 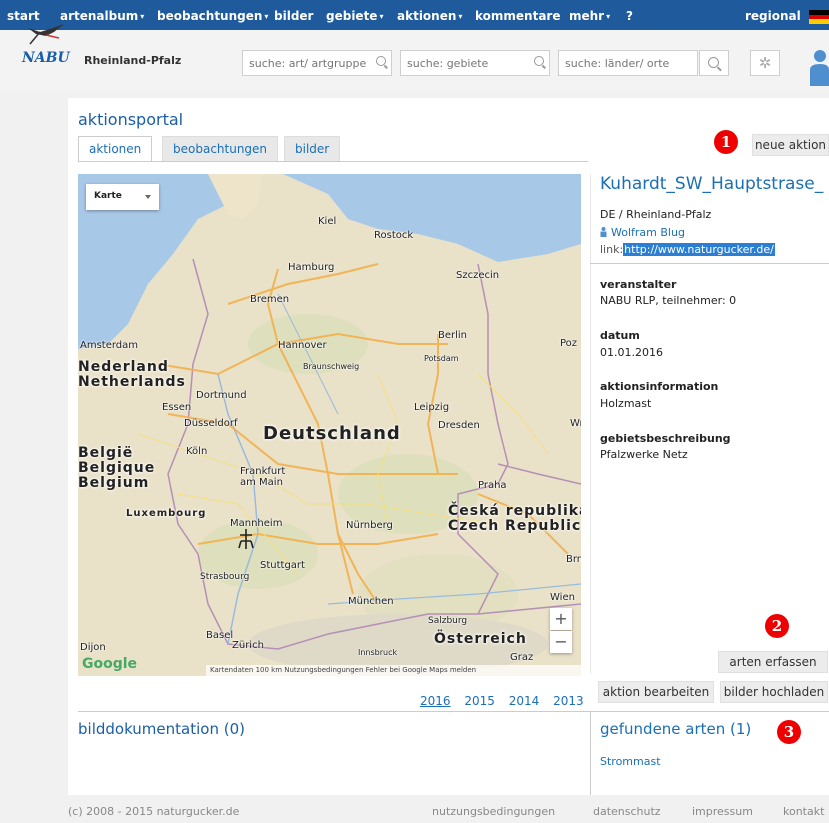 I want to click on settings-button: ✲, so click(x=765, y=63).